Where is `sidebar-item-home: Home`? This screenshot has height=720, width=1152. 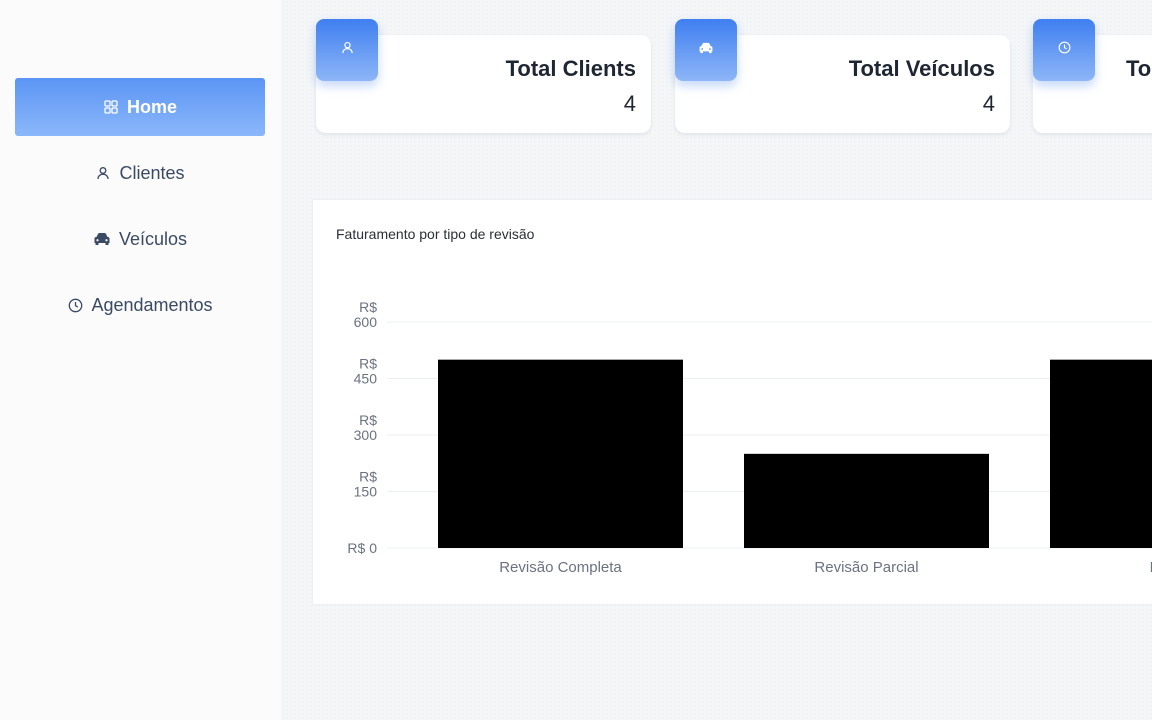 sidebar-item-home: Home is located at coordinates (140, 107).